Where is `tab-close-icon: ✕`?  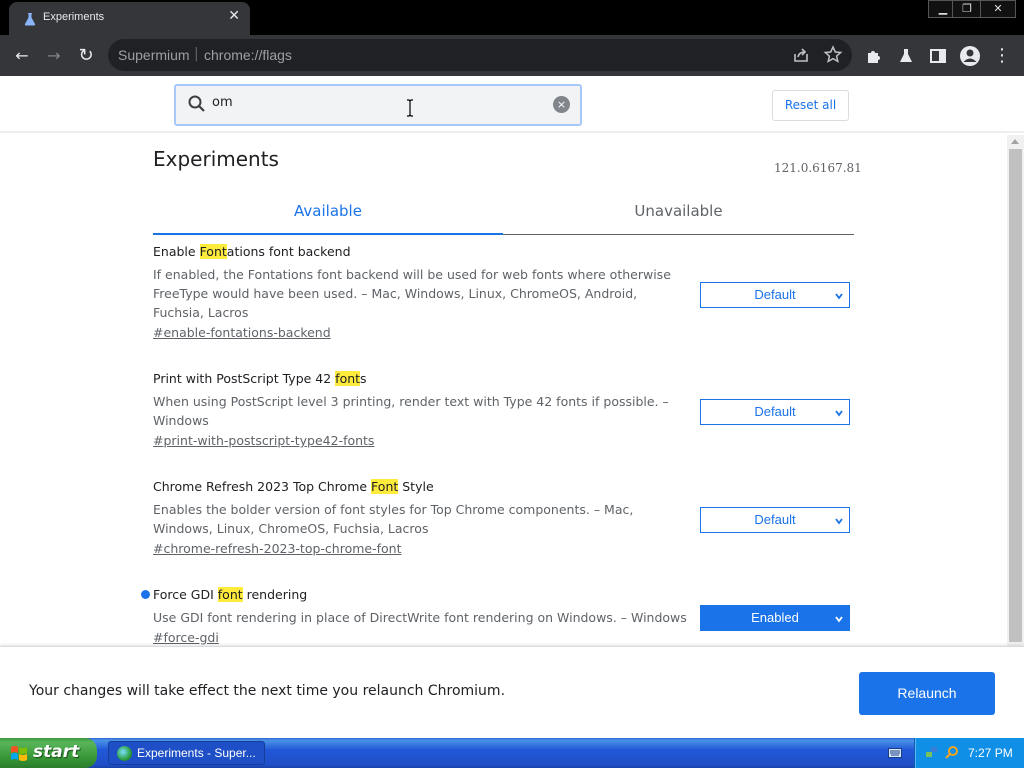 tab-close-icon: ✕ is located at coordinates (234, 16).